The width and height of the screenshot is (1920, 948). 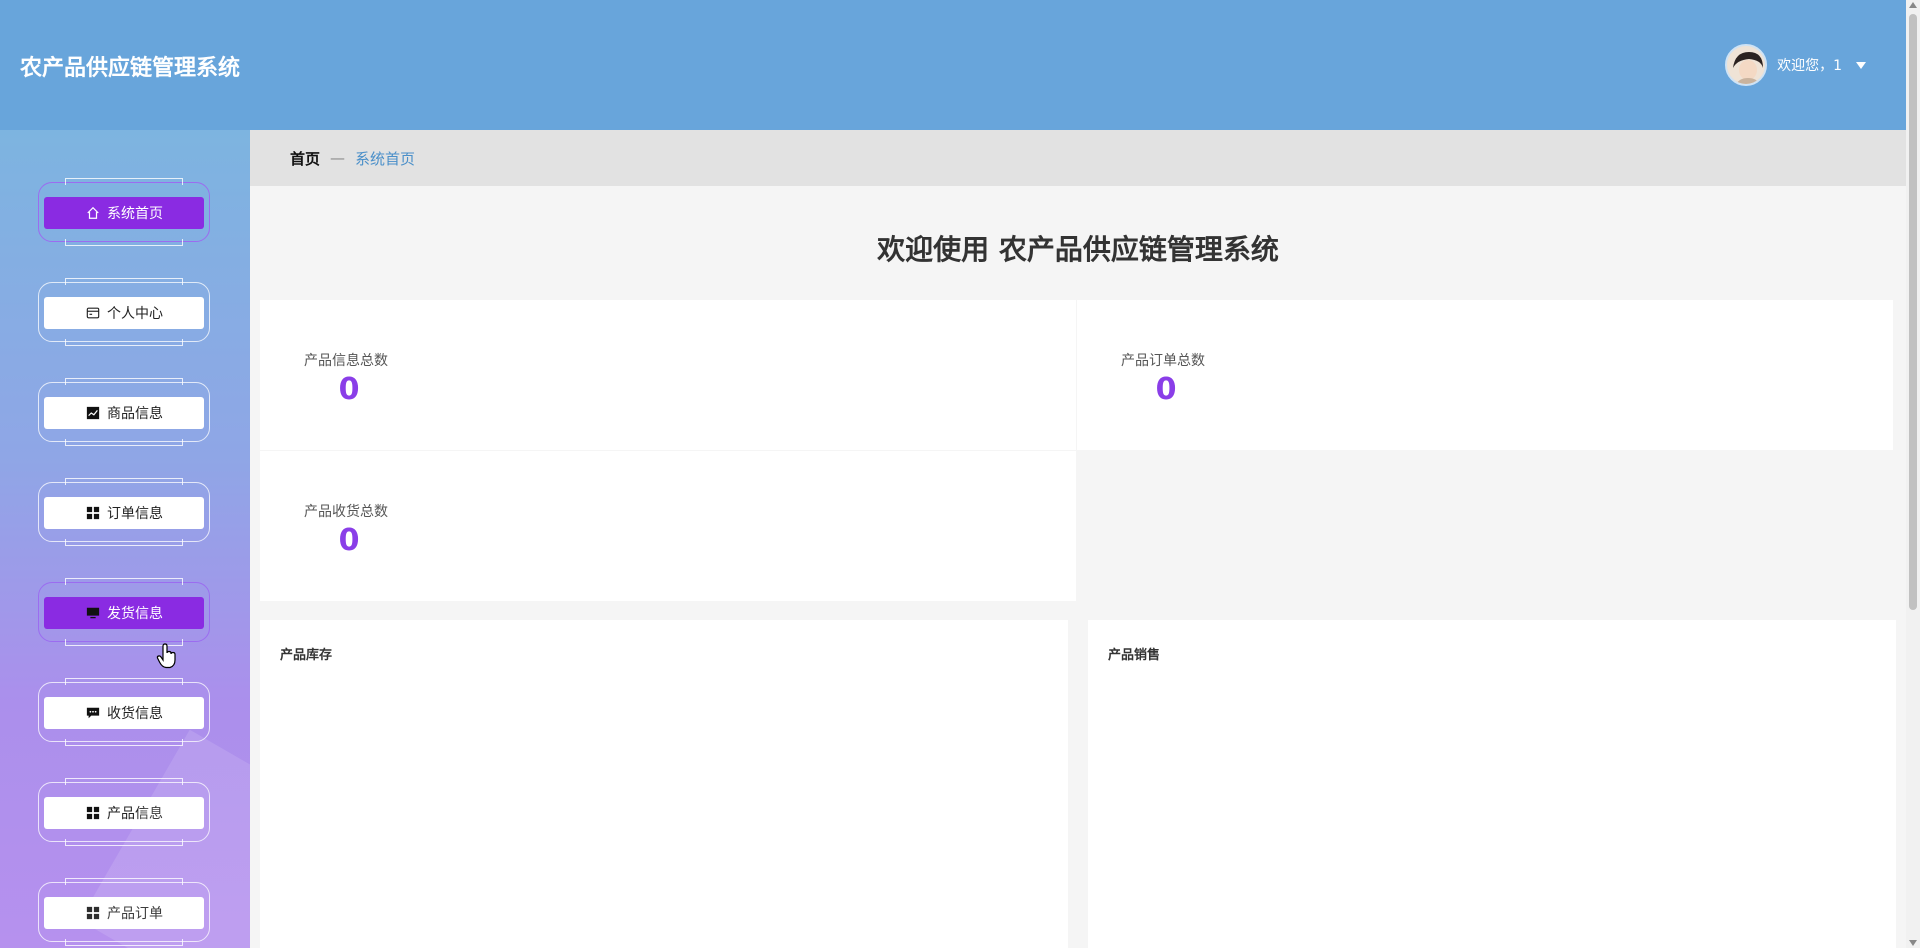 What do you see at coordinates (93, 413) in the screenshot?
I see `chart-line-icon` at bounding box center [93, 413].